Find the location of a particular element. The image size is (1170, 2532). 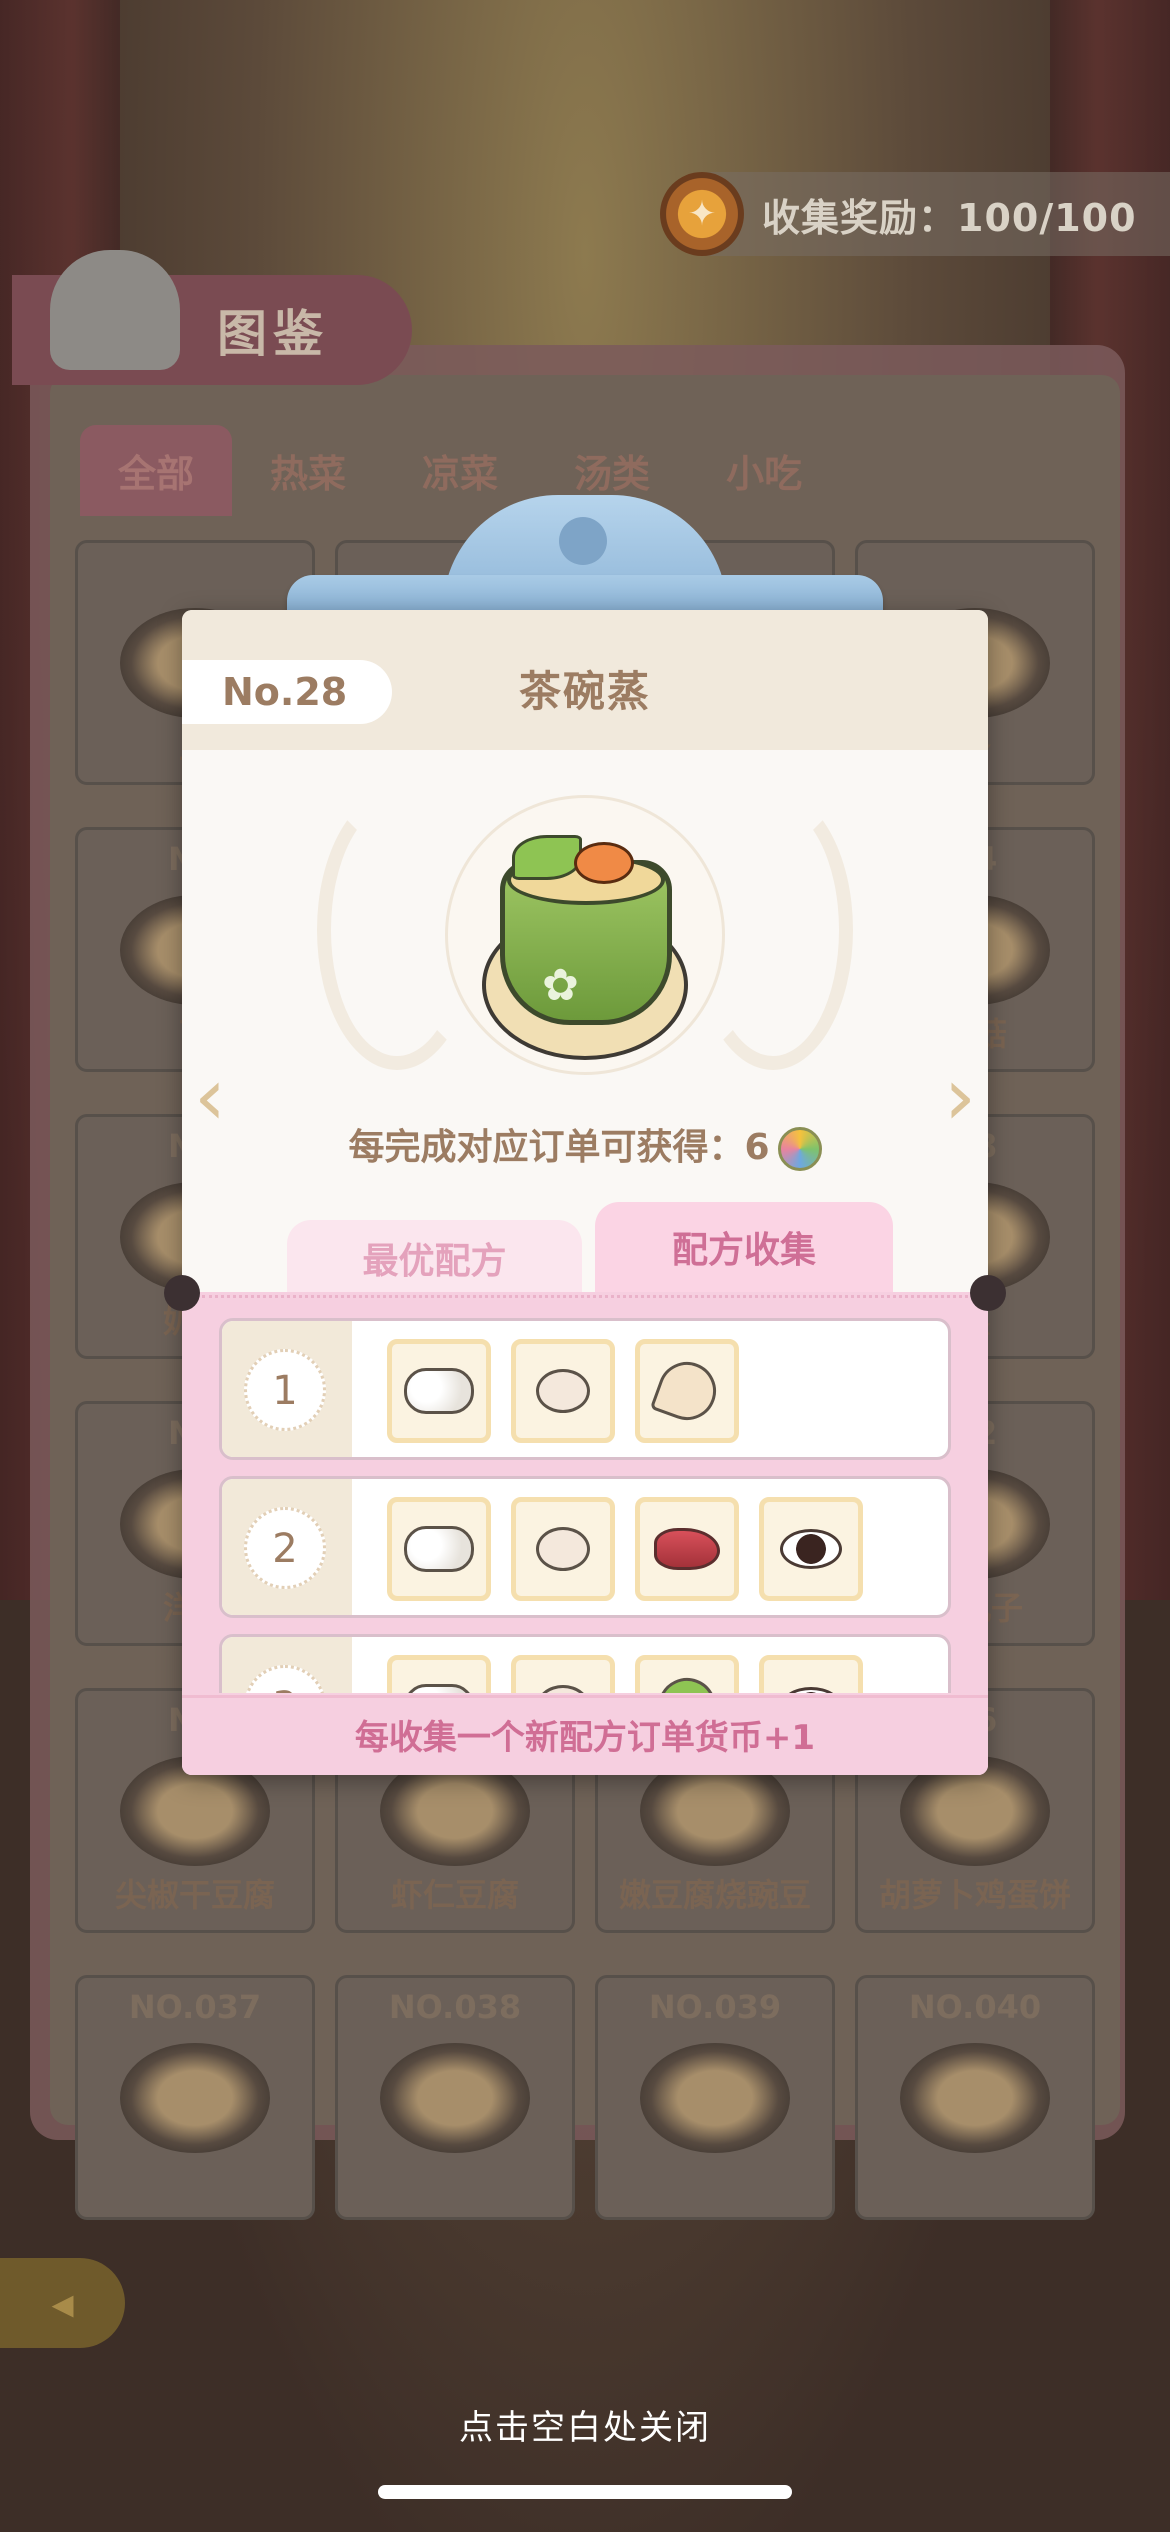

home-indicator is located at coordinates (585, 2492).